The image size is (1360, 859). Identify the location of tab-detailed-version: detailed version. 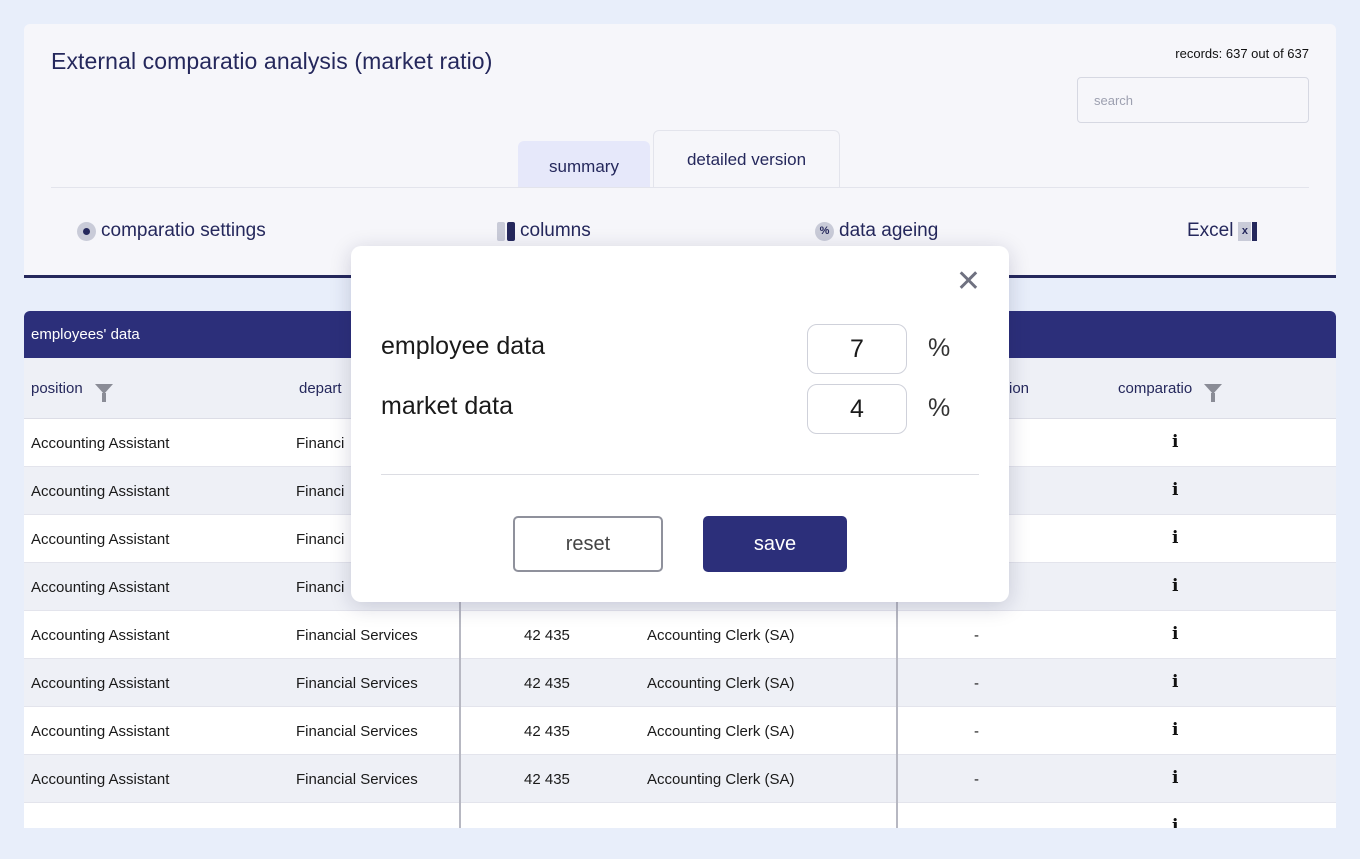
(746, 159).